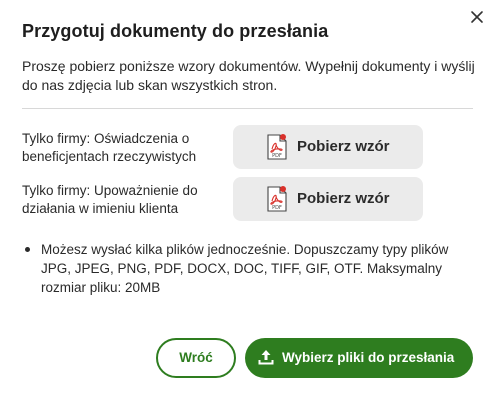  I want to click on dialog-title: Przygotuj dokumenty do przesłania, so click(175, 31).